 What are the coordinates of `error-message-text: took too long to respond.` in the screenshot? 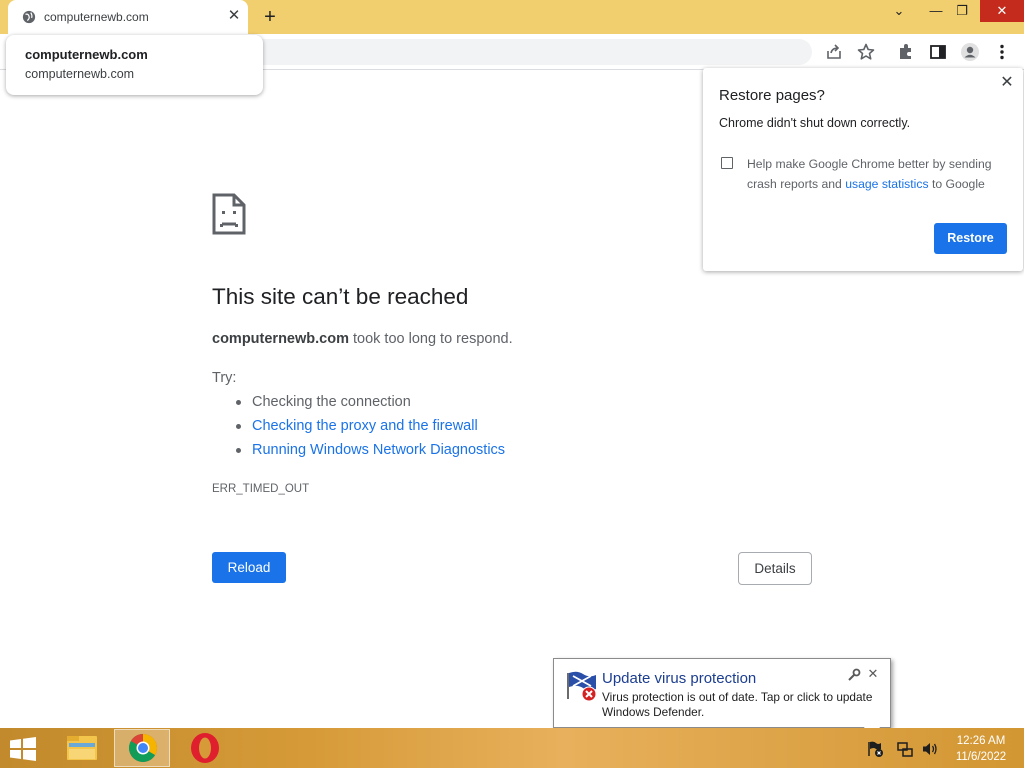 It's located at (430, 339).